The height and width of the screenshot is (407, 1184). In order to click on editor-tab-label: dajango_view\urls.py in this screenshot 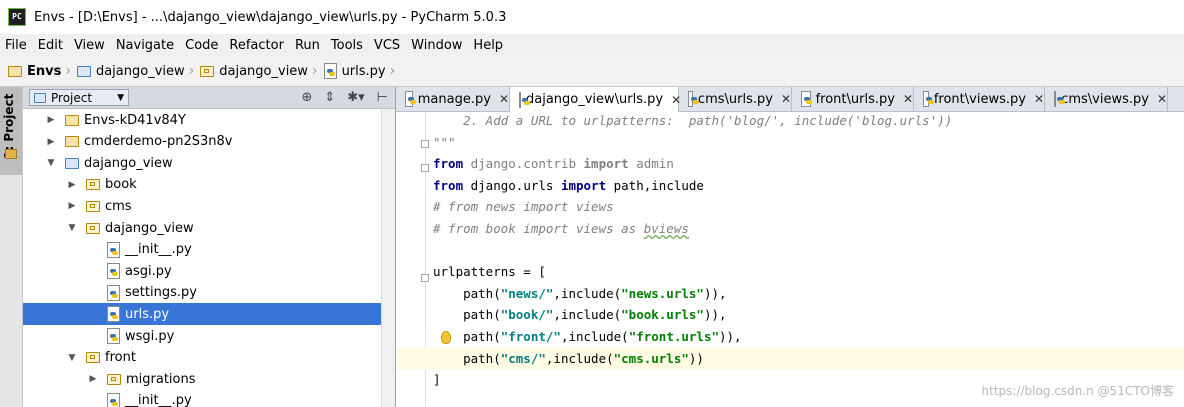, I will do `click(595, 99)`.